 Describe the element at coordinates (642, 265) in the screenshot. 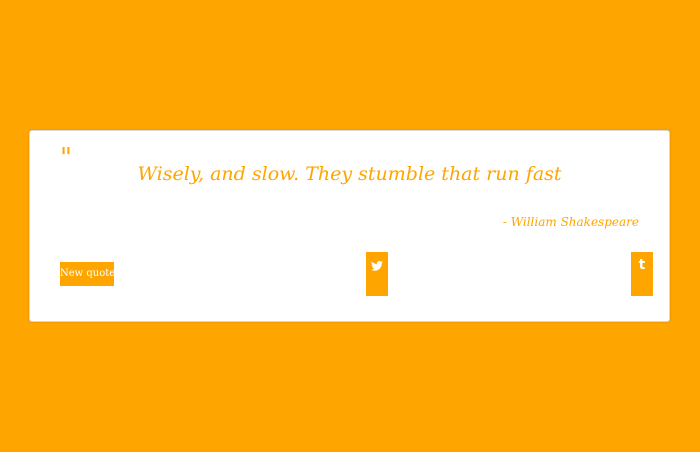

I see `tumblr-icon: t` at that location.